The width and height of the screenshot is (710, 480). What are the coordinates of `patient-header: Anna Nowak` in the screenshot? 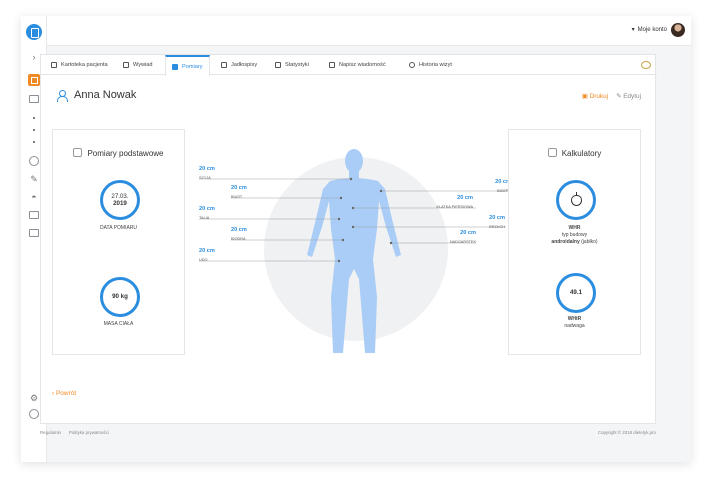 It's located at (97, 95).